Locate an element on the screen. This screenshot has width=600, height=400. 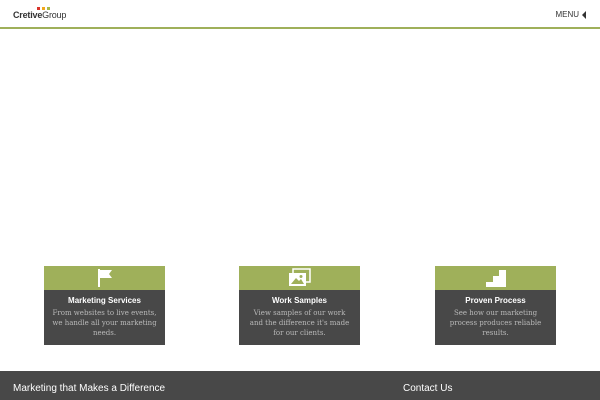
footer-tagline: Marketing that Makes a Difference is located at coordinates (89, 388).